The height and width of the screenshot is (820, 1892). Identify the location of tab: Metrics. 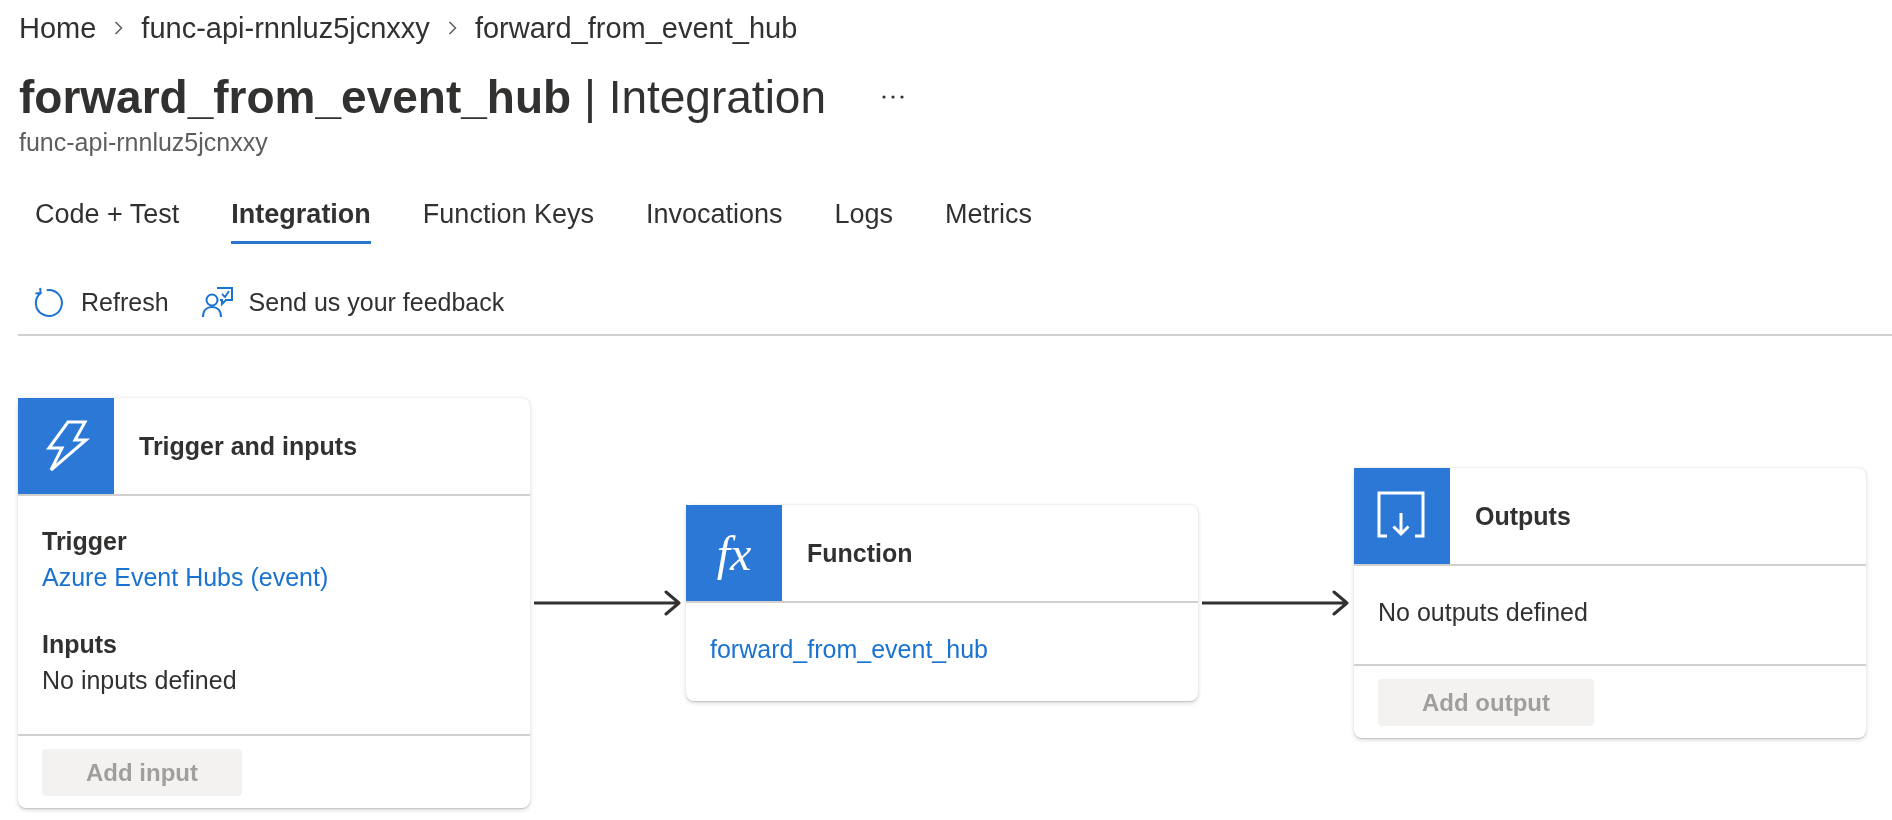
(989, 216).